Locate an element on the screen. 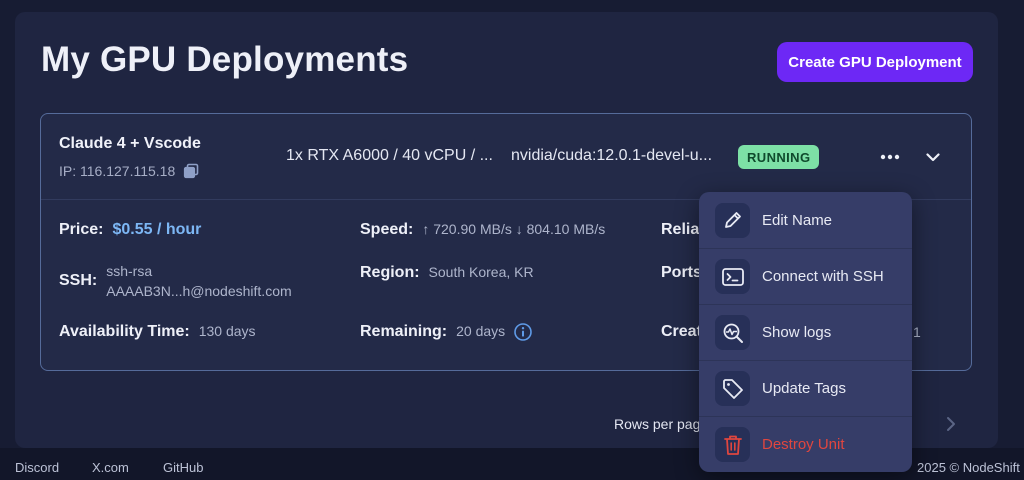 This screenshot has width=1024, height=480. menu-item-show-logs: Show logs is located at coordinates (805, 332).